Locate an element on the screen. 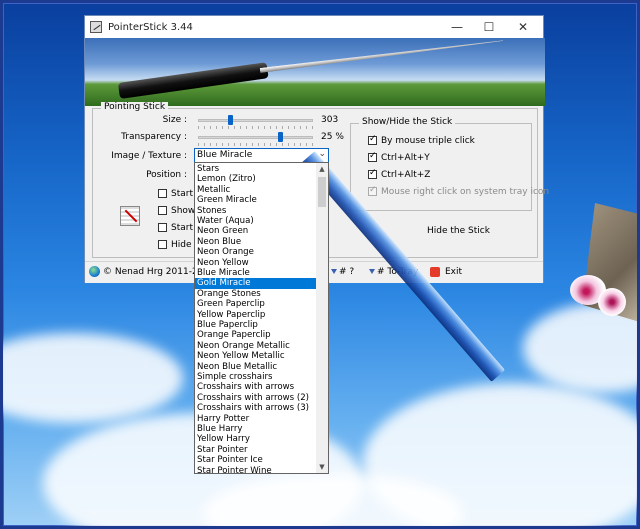 The height and width of the screenshot is (529, 640). dropdown-option: Green Paperclip is located at coordinates (256, 304).